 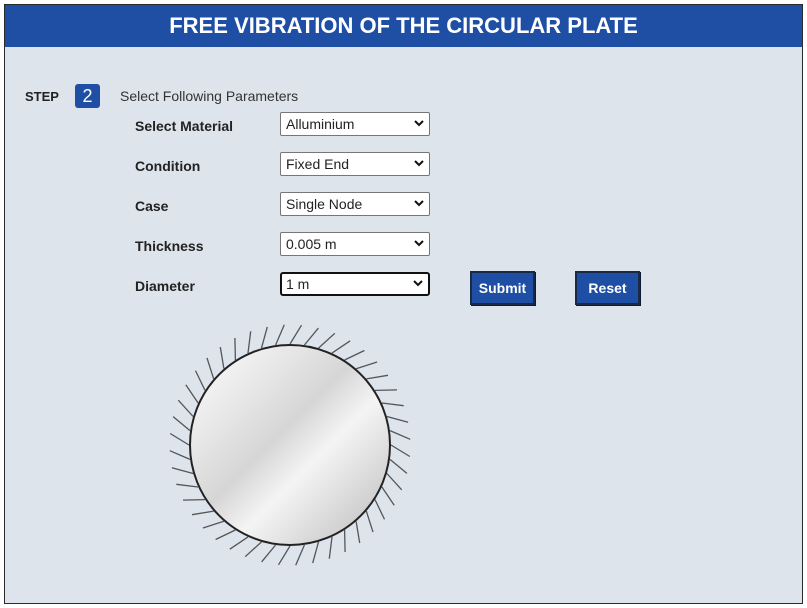 I want to click on material-select: Alluminium, so click(x=355, y=124).